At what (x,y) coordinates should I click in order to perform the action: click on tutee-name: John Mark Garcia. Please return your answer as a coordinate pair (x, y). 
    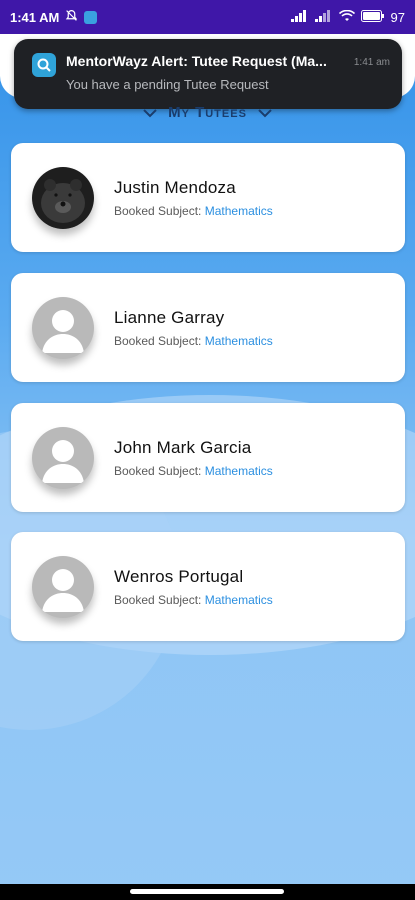
    Looking at the image, I should click on (183, 447).